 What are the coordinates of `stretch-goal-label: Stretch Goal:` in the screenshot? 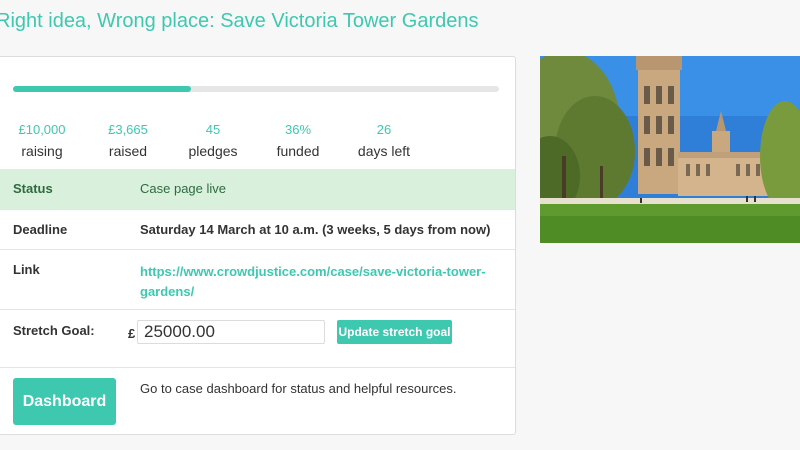 It's located at (54, 330).